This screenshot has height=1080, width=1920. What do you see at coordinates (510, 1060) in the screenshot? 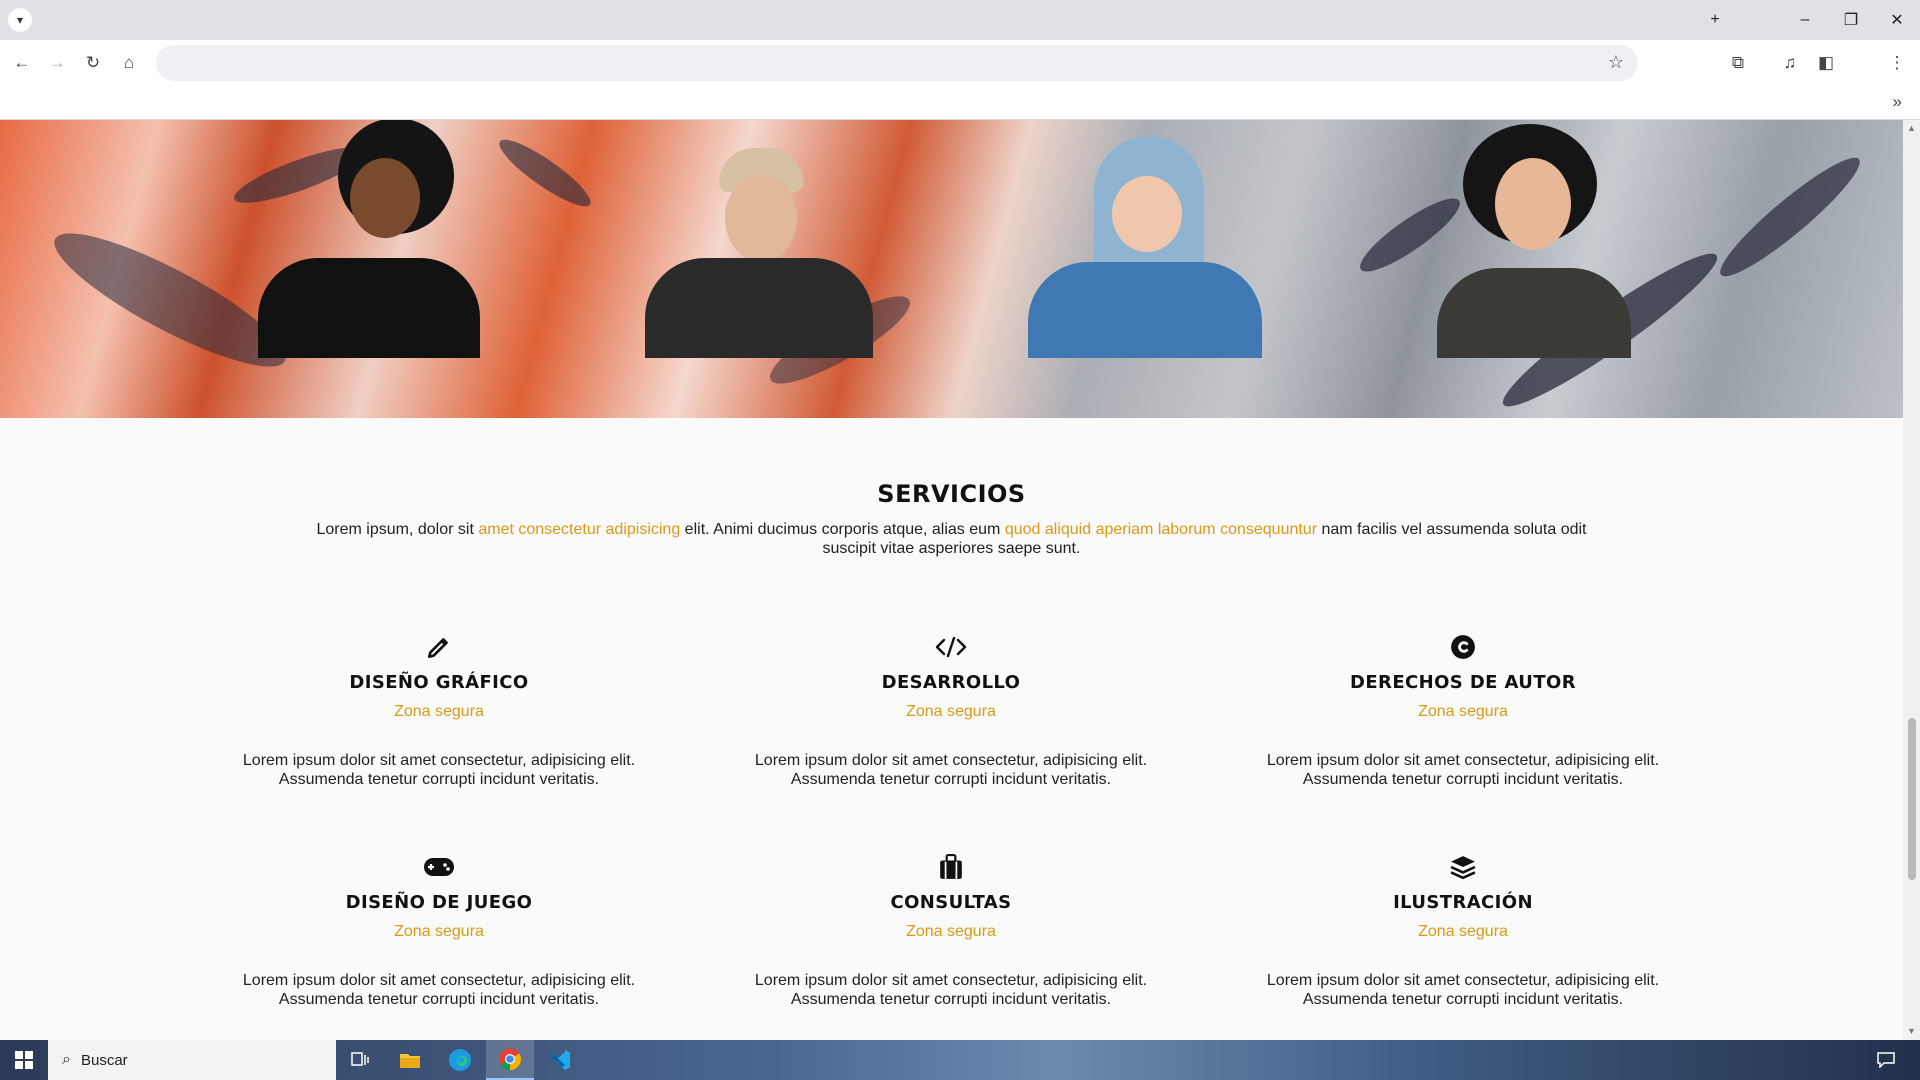
I see `chrome-icon` at bounding box center [510, 1060].